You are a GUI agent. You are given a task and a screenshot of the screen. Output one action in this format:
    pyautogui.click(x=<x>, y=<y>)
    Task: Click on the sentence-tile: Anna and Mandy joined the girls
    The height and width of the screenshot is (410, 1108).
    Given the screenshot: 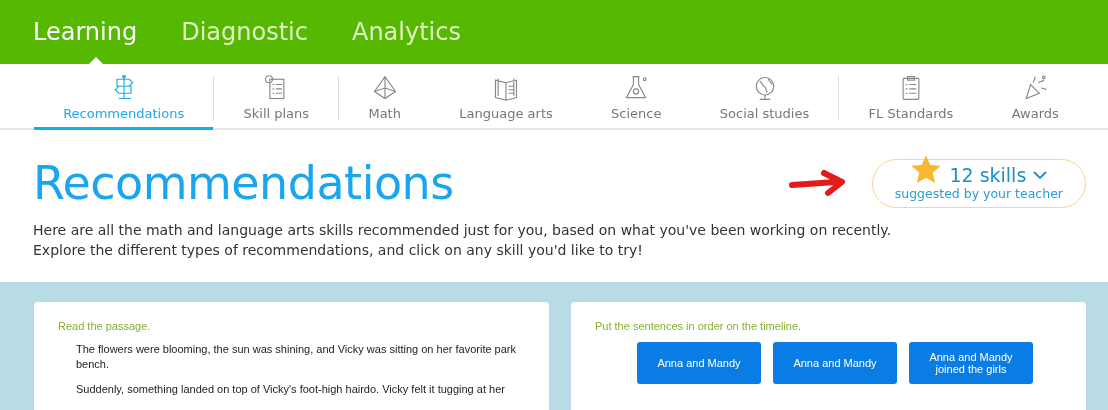 What is the action you would take?
    pyautogui.click(x=971, y=363)
    